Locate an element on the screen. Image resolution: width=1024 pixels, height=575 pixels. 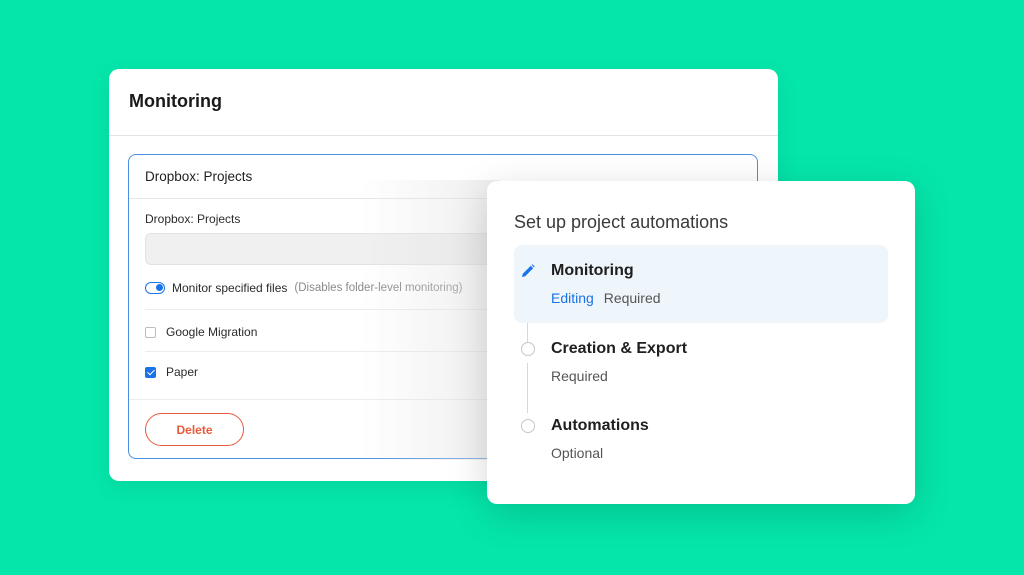
item-label: Google Migration is located at coordinates (212, 332).